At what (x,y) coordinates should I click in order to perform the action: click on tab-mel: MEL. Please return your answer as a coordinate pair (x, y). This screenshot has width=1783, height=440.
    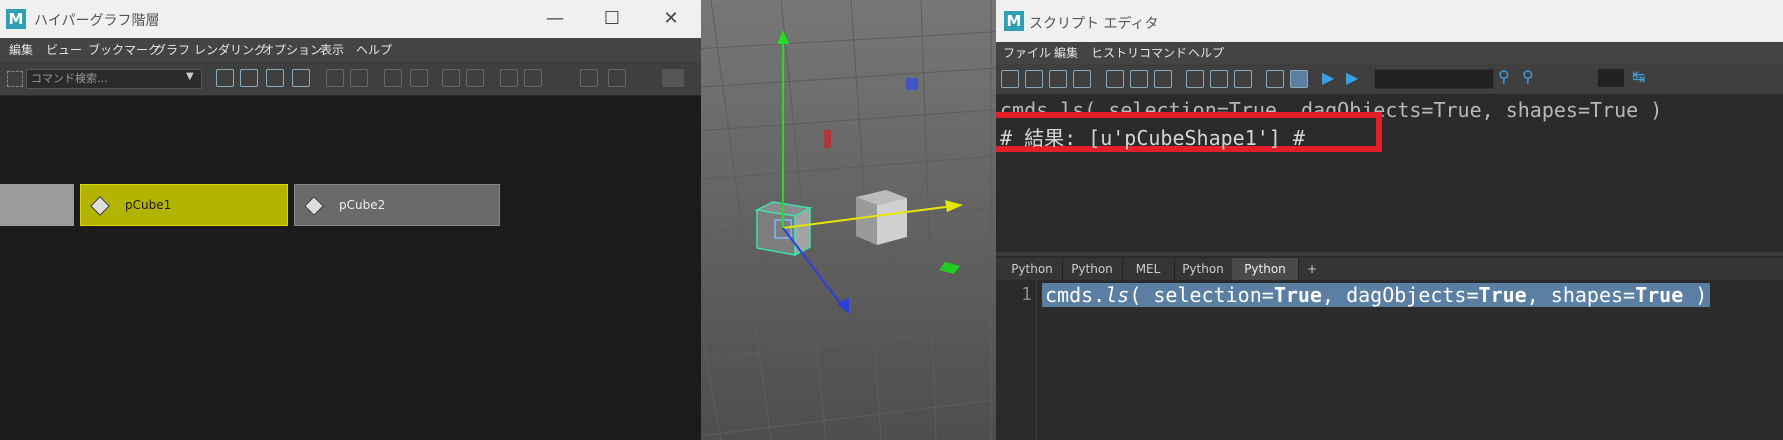
    Looking at the image, I should click on (1148, 269).